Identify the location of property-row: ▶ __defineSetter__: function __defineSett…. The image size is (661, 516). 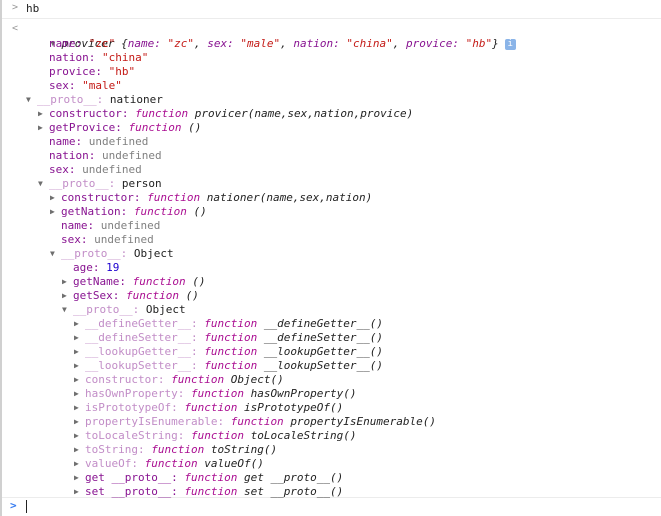
(228, 338).